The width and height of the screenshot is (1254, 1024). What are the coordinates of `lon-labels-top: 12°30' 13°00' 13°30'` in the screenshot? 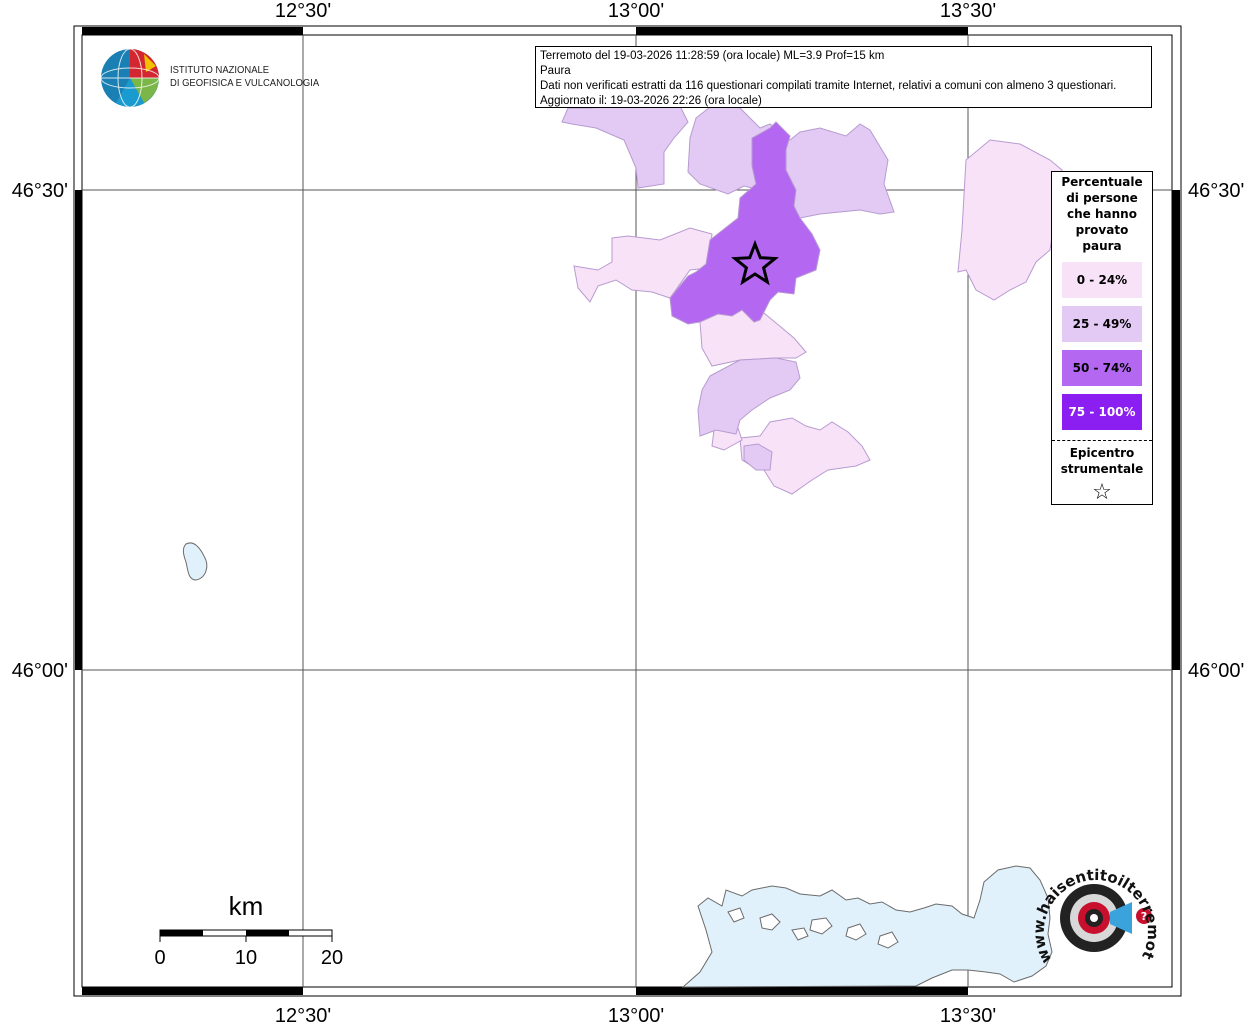 It's located at (635, 11).